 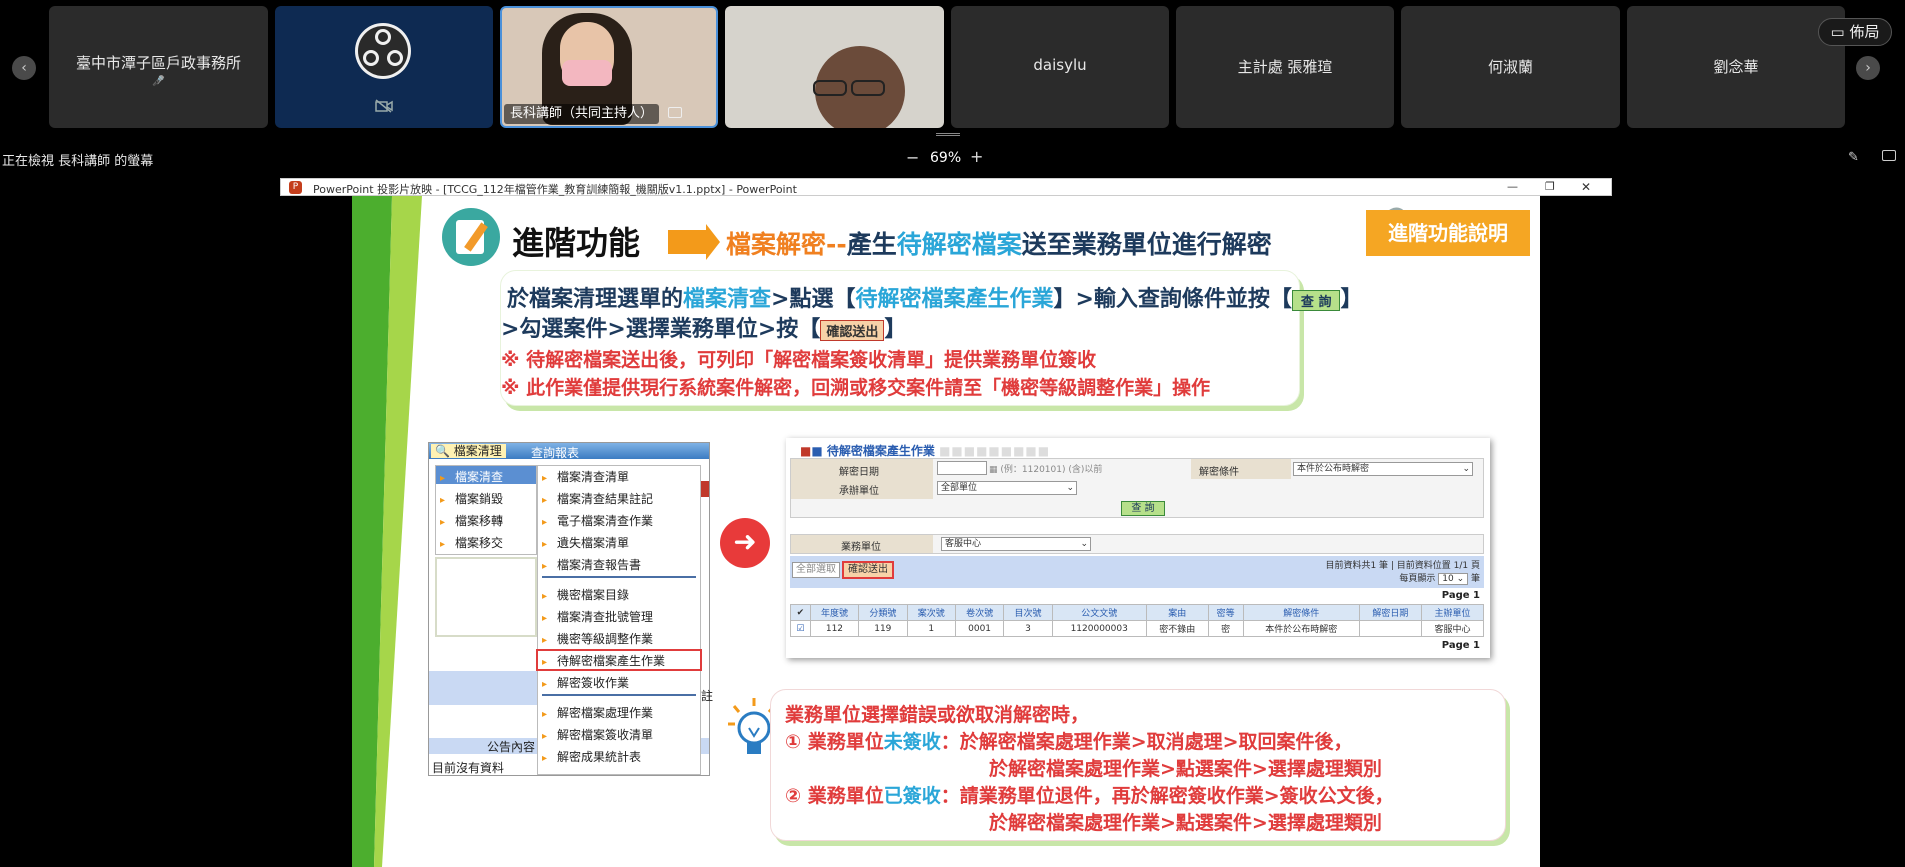 What do you see at coordinates (605, 735) in the screenshot?
I see `menu-item: 解密檔案簽收清單` at bounding box center [605, 735].